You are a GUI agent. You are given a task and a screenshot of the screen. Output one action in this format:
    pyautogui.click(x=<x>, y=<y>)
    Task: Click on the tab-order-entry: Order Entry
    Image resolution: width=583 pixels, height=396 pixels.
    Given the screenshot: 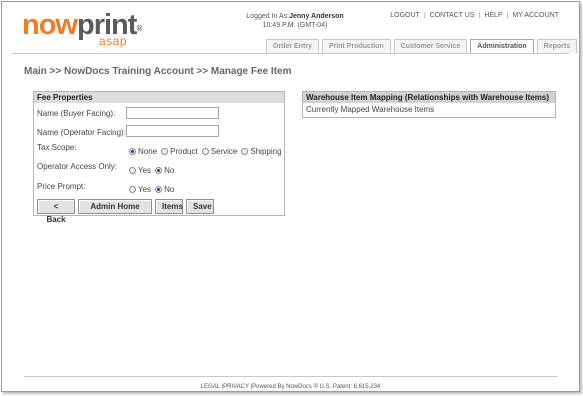 What is the action you would take?
    pyautogui.click(x=292, y=46)
    